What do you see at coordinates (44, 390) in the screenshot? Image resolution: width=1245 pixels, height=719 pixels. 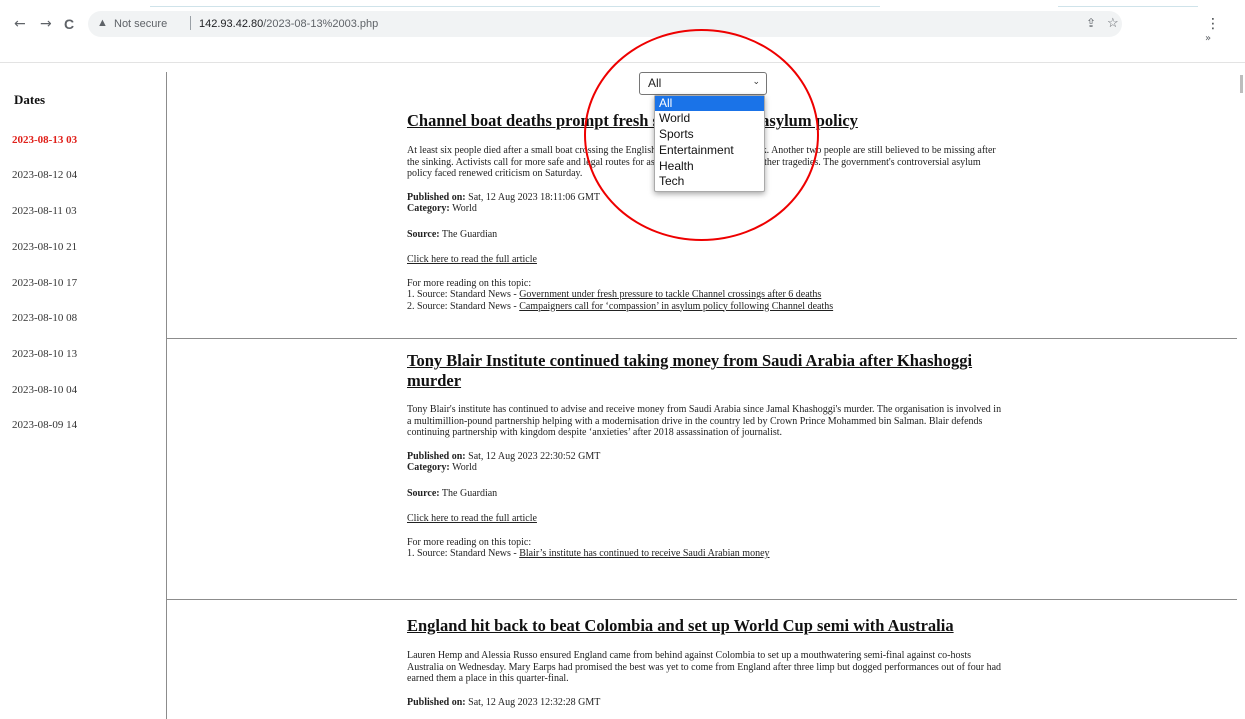 I see `date-link: 2023-08-10 04` at bounding box center [44, 390].